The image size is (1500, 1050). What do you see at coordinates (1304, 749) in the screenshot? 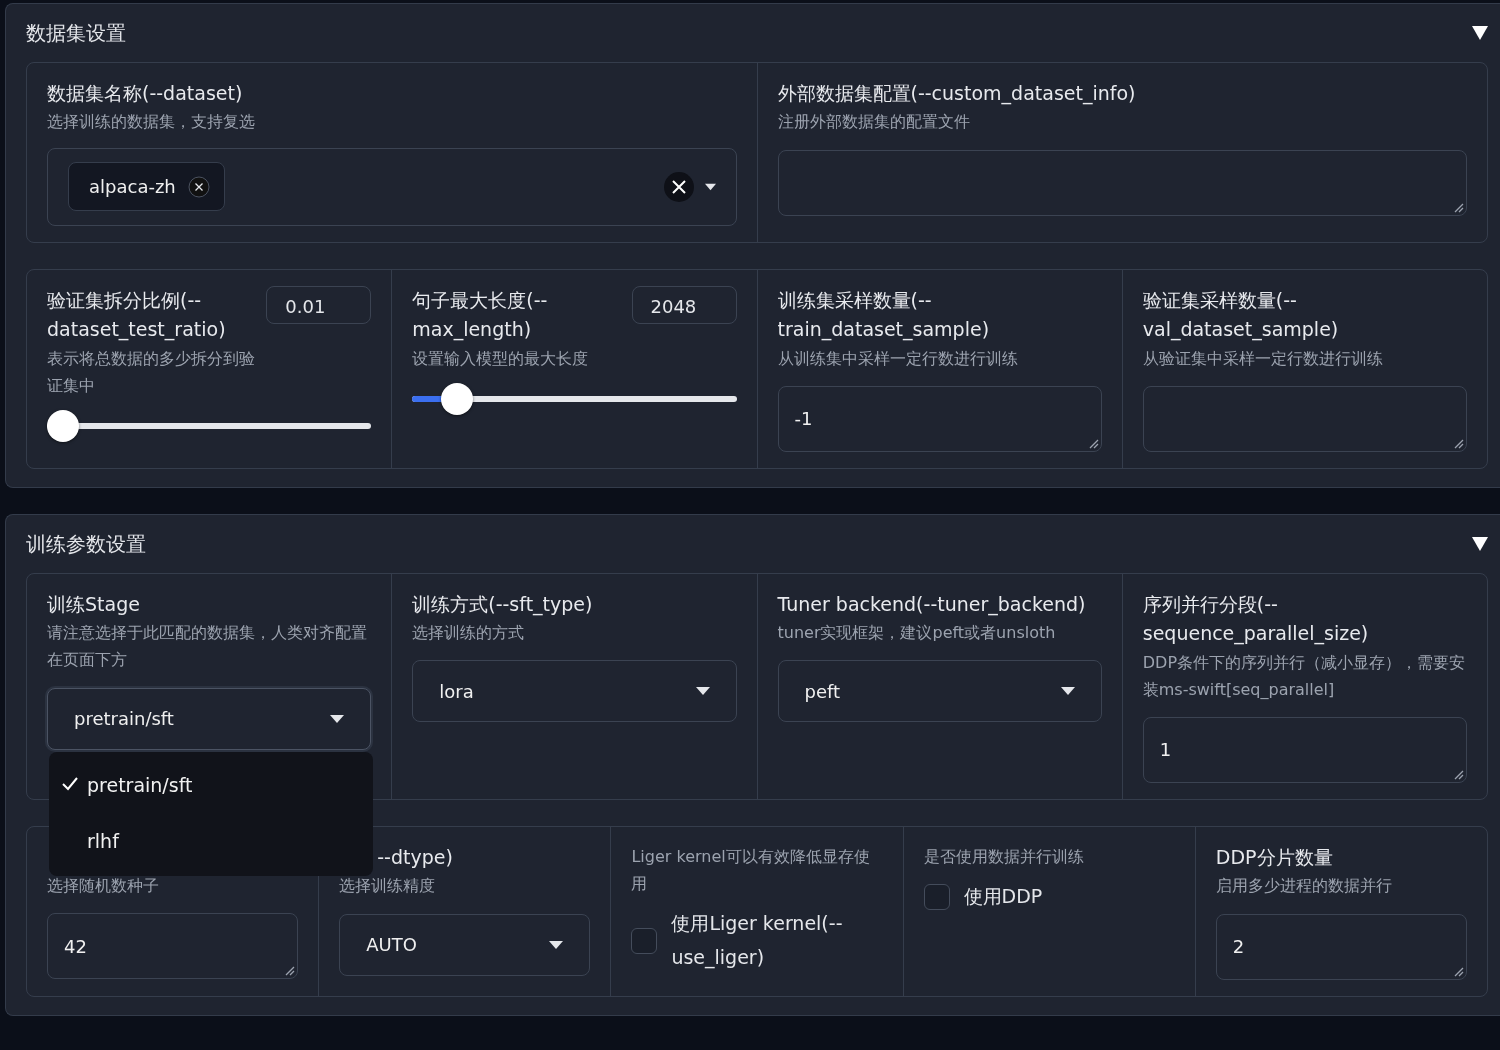
I see `text-field: 1` at bounding box center [1304, 749].